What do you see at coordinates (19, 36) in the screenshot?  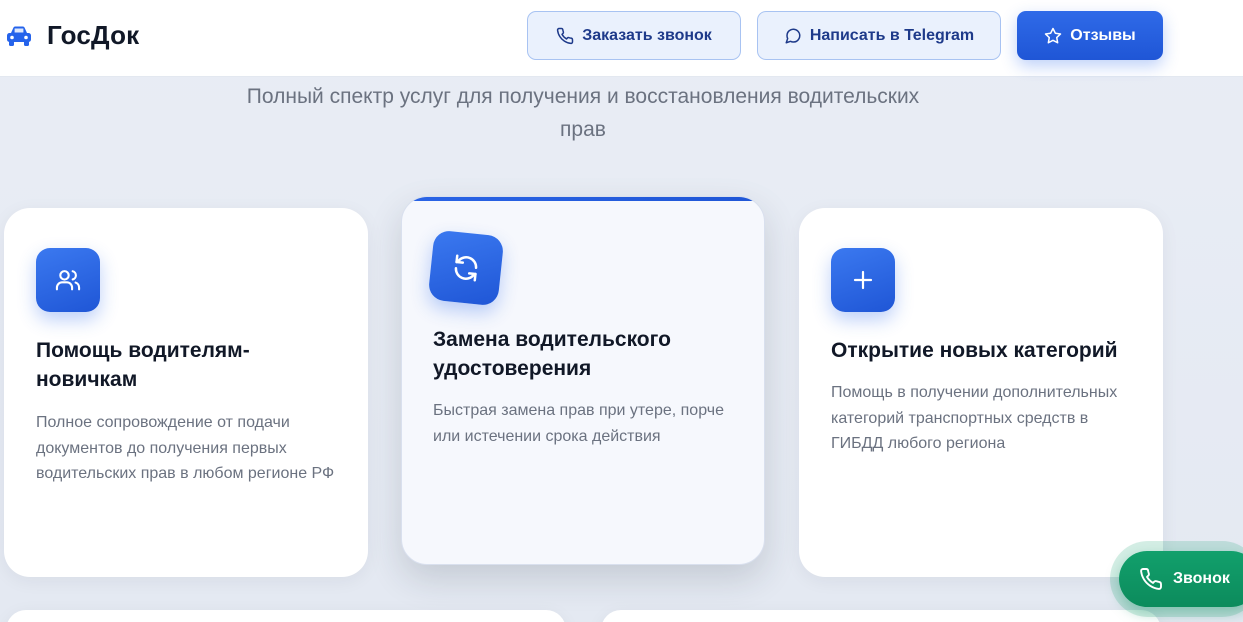 I see `car-icon` at bounding box center [19, 36].